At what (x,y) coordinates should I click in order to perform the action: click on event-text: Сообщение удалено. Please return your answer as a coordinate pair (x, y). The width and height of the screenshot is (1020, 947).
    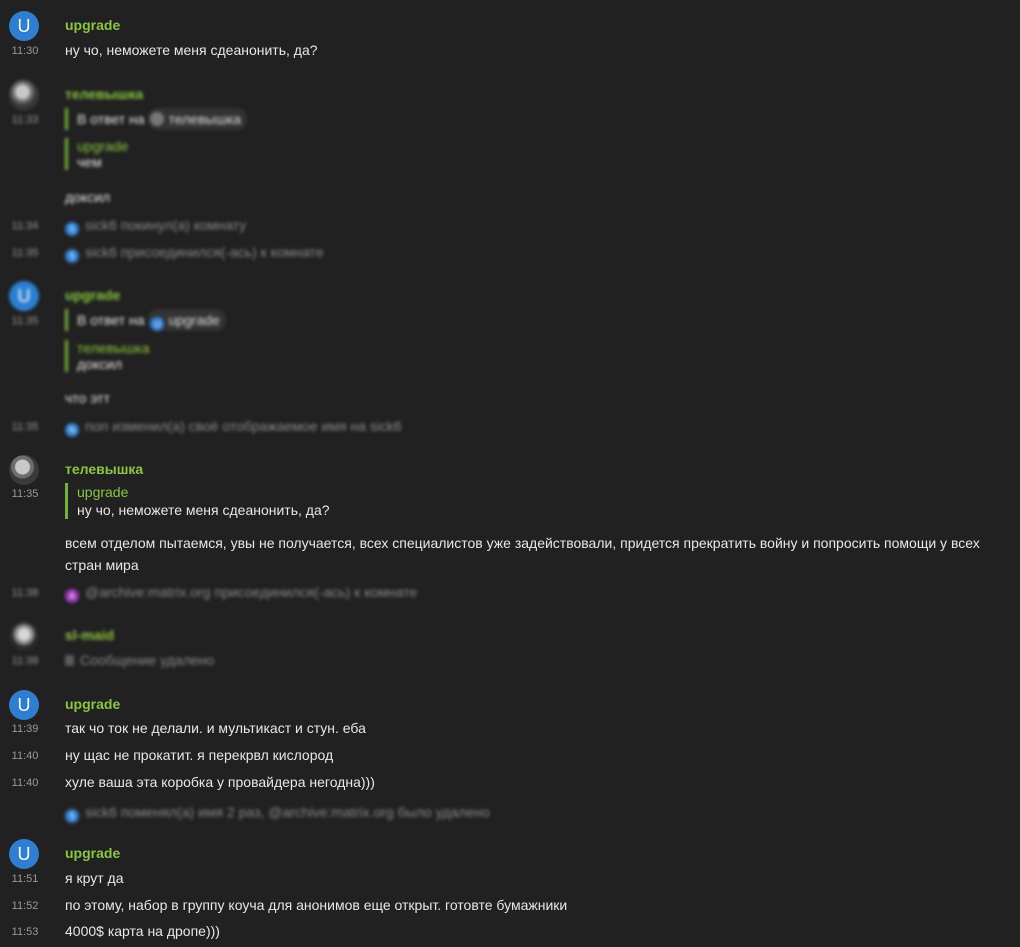
    Looking at the image, I should click on (147, 660).